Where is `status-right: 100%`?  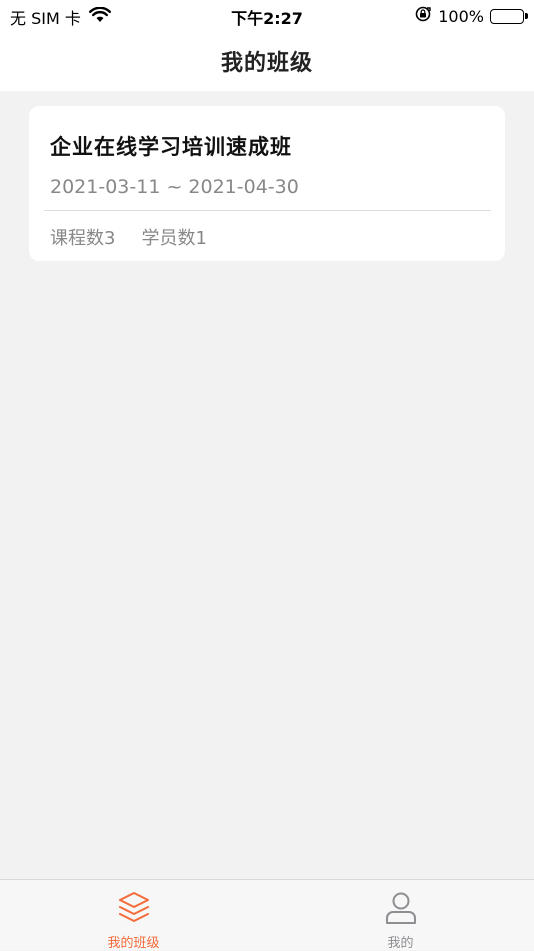 status-right: 100% is located at coordinates (471, 16).